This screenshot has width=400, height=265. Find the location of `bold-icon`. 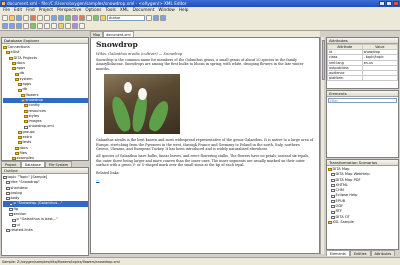

bold-icon is located at coordinates (5, 26).